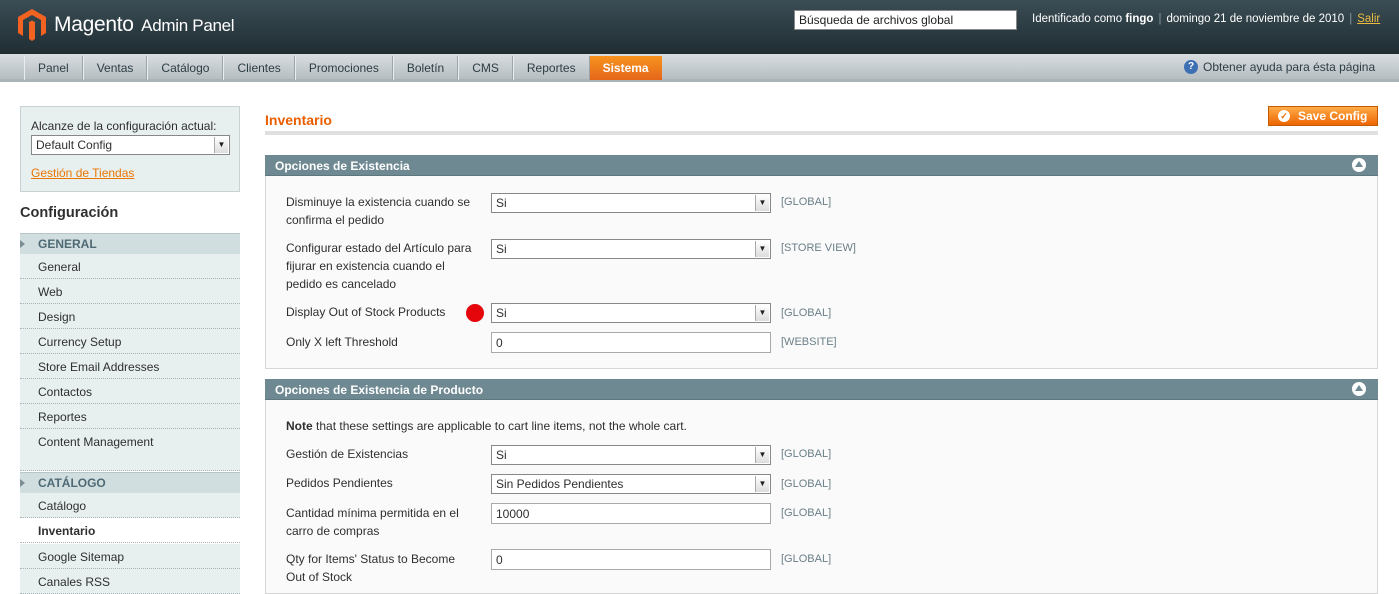 This screenshot has width=1399, height=594. Describe the element at coordinates (1289, 67) in the screenshot. I see `help-link-text: Obtener ayuda para ésta página` at that location.